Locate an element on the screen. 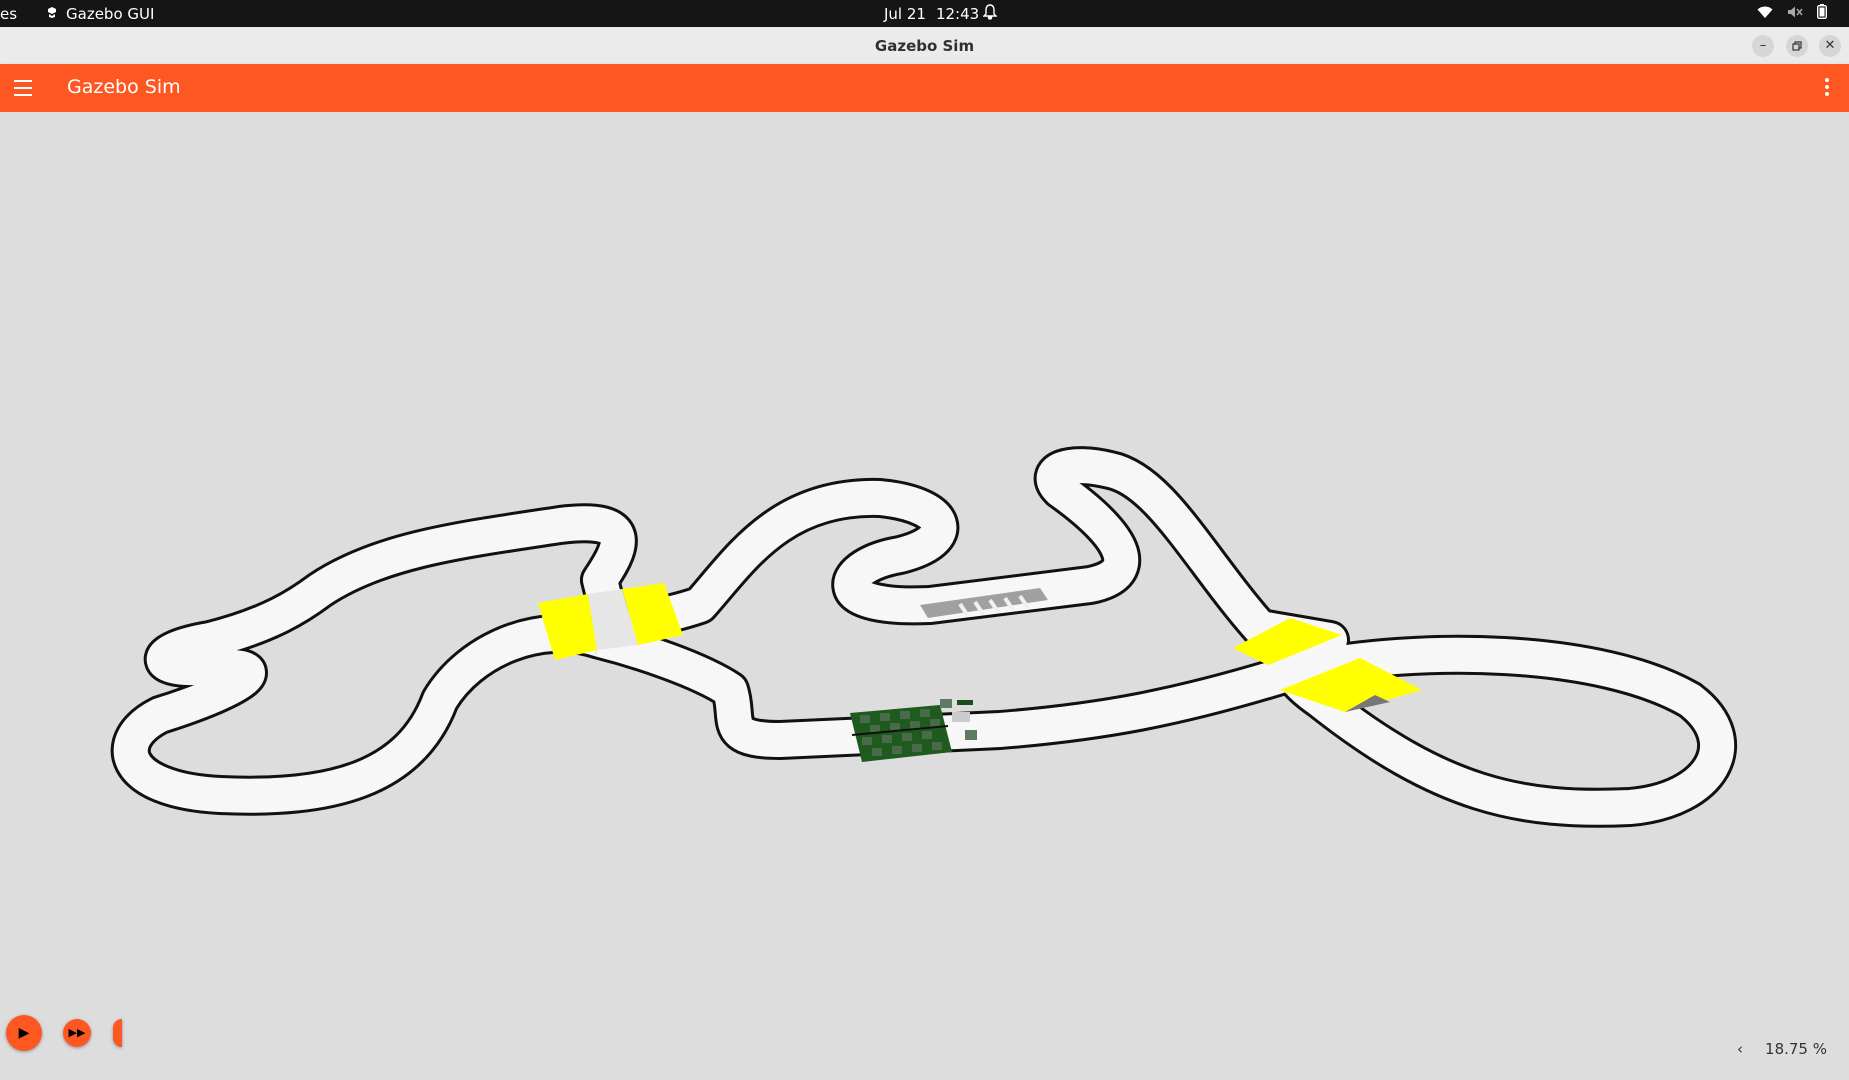 Image resolution: width=1849 pixels, height=1080 pixels. playback-controls: ▶ ▶▶ is located at coordinates (61, 1032).